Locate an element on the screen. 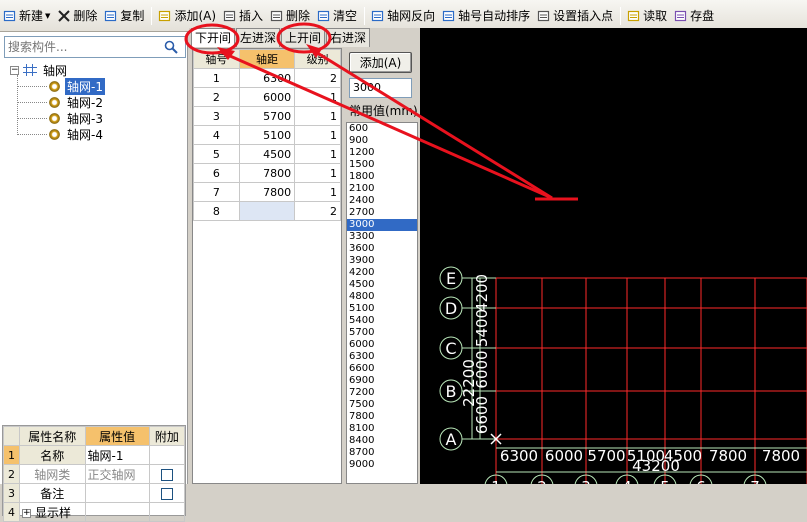 The height and width of the screenshot is (522, 807). common-value-item: 6600 is located at coordinates (382, 369).